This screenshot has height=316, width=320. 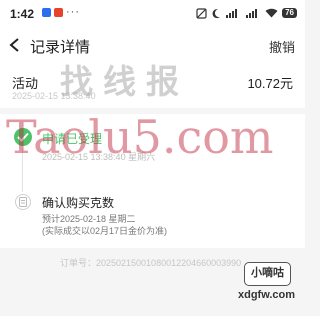 What do you see at coordinates (216, 13) in the screenshot?
I see `moon-icon` at bounding box center [216, 13].